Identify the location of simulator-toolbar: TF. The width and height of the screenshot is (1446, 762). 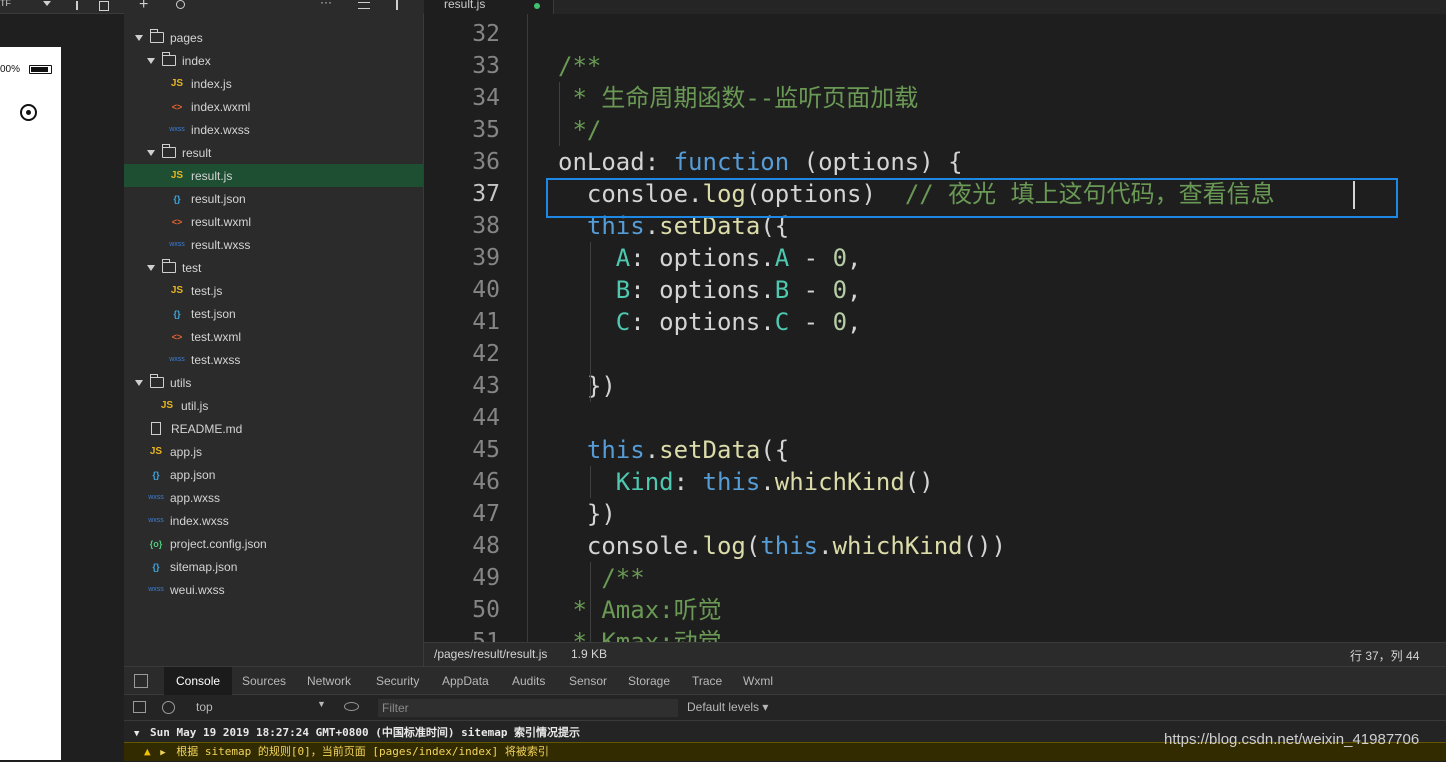
(62, 7).